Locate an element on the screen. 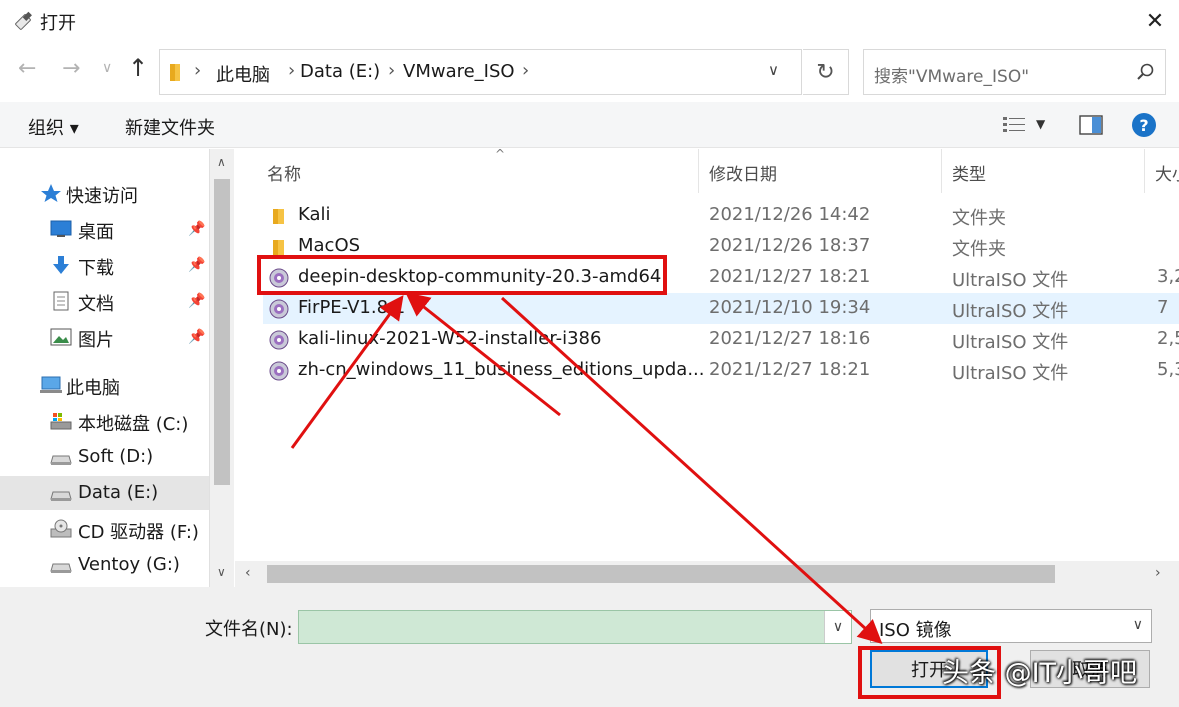  file-date: 2021/12/26 18:37 is located at coordinates (790, 245).